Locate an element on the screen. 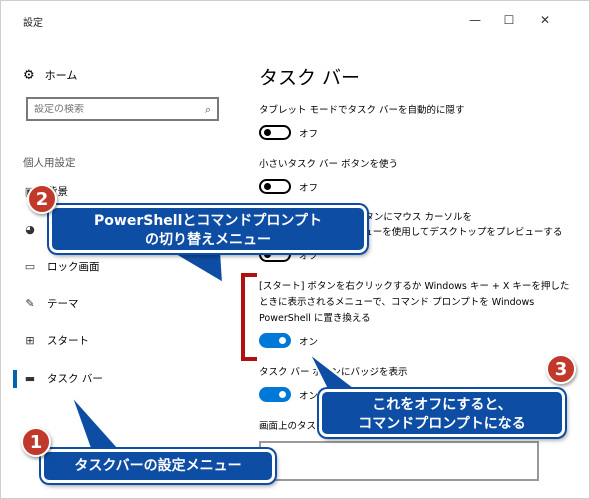 This screenshot has width=590, height=499. callout-3-line2: コマンドプロンプトになる is located at coordinates (442, 424).